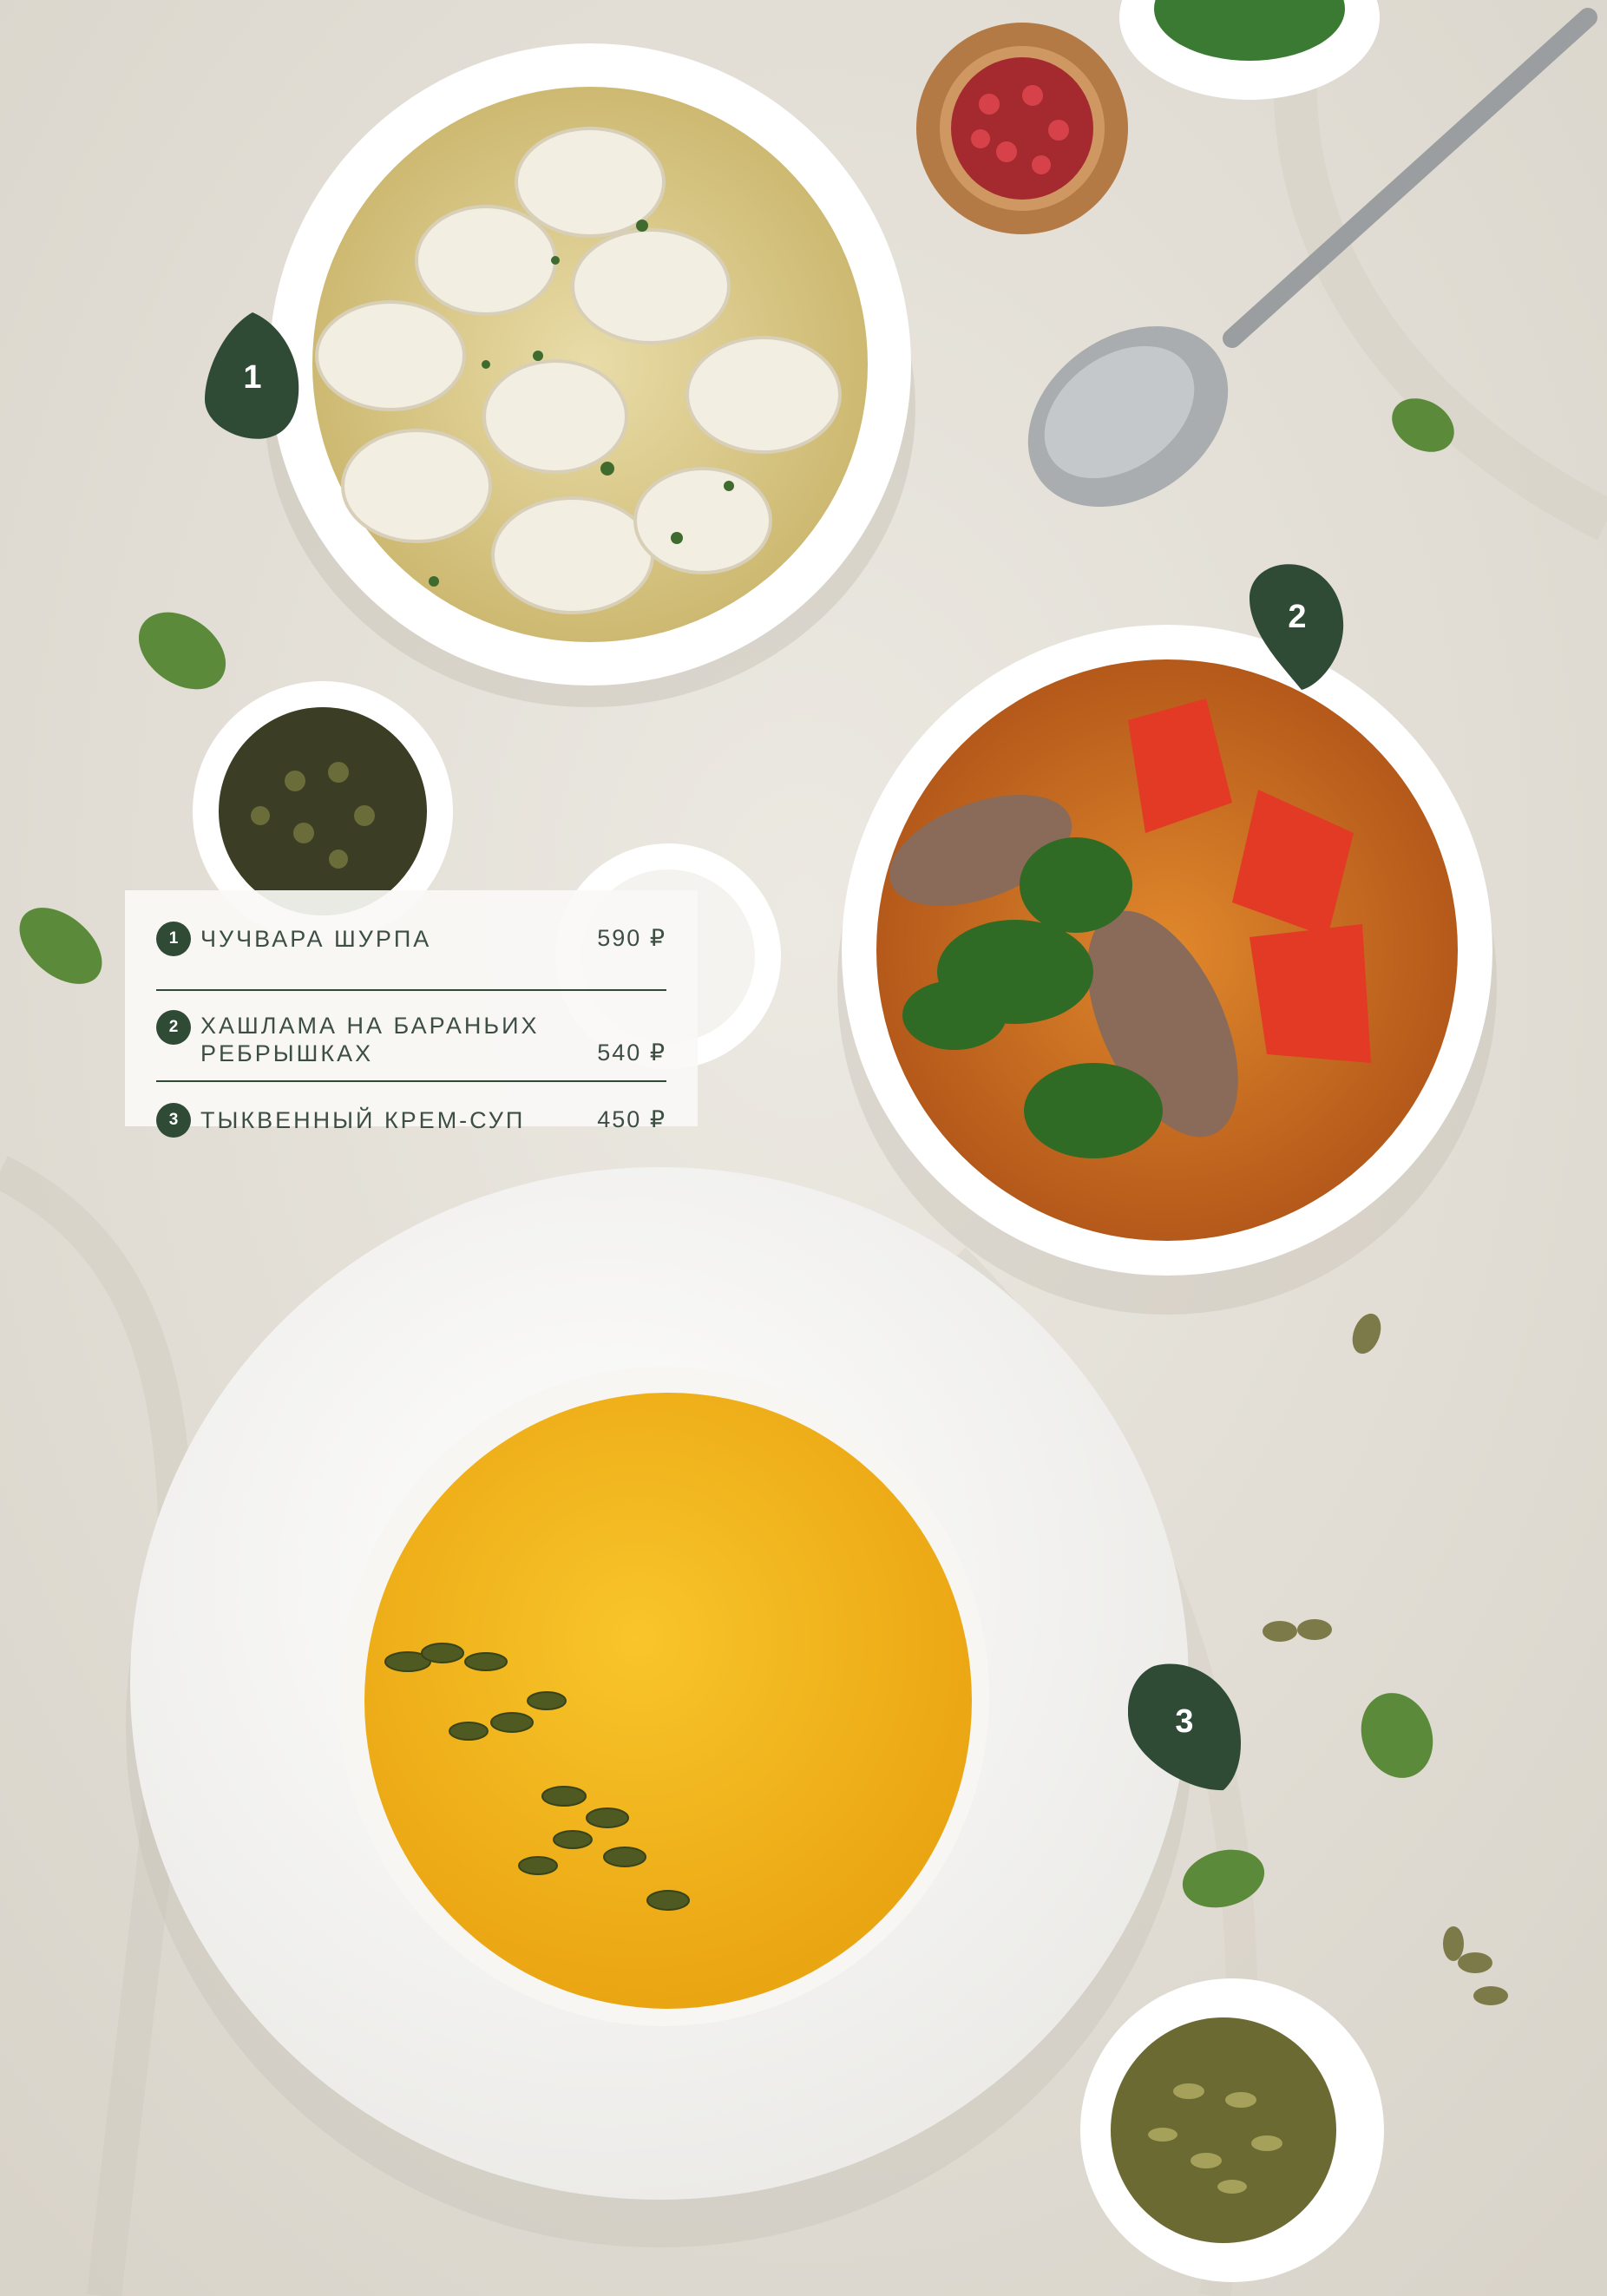  I want to click on dish-marker-2: 2, so click(1297, 629).